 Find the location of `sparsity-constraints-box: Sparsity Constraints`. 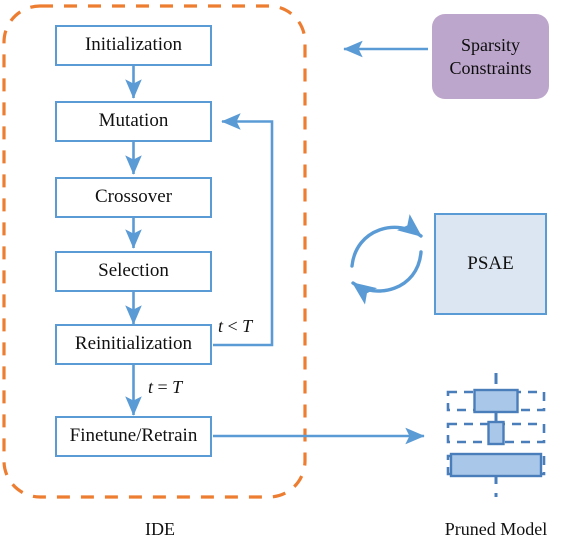

sparsity-constraints-box: Sparsity Constraints is located at coordinates (490, 56).